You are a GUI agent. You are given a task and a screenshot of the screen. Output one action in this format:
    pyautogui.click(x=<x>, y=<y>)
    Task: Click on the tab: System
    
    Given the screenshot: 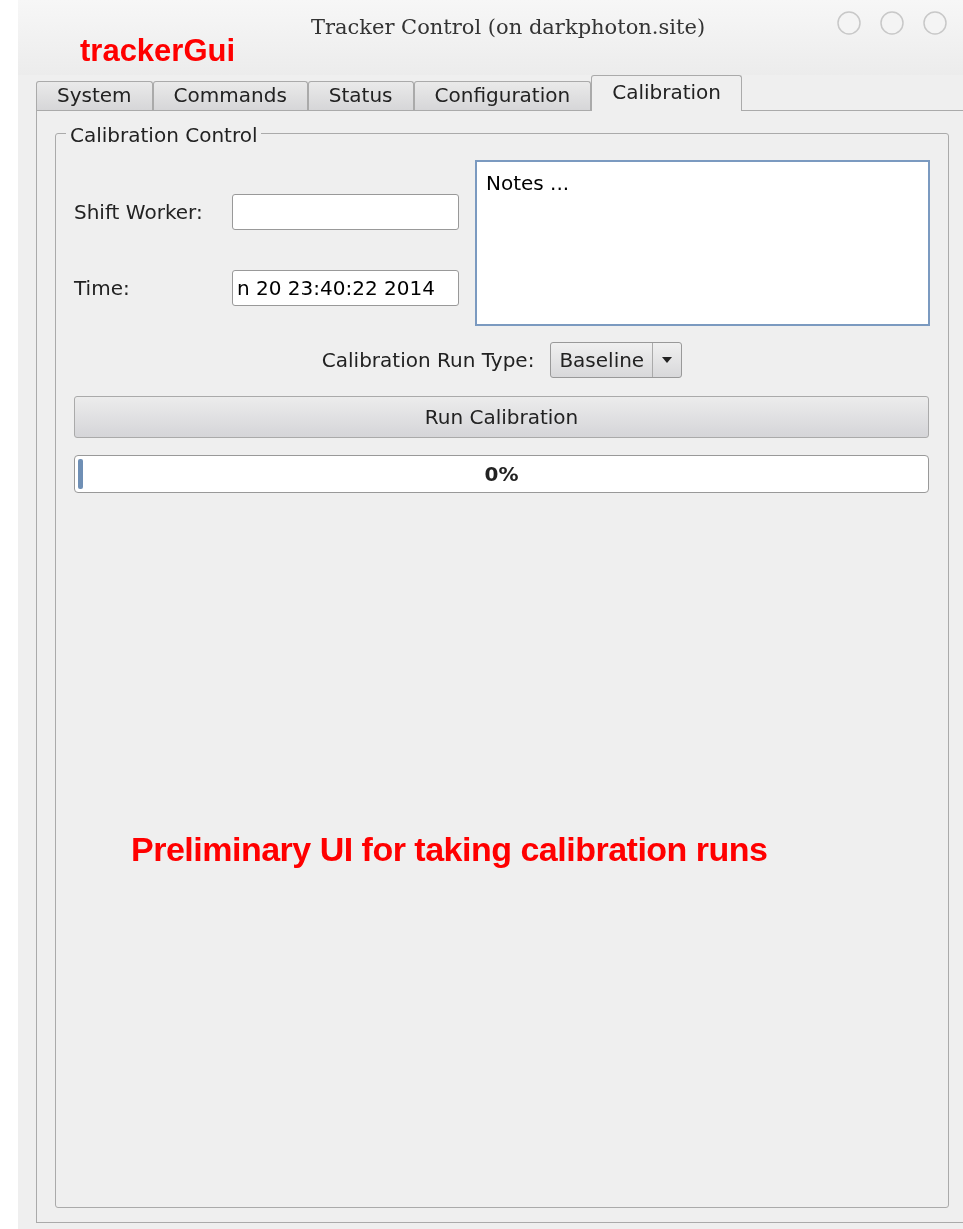 What is the action you would take?
    pyautogui.click(x=94, y=95)
    